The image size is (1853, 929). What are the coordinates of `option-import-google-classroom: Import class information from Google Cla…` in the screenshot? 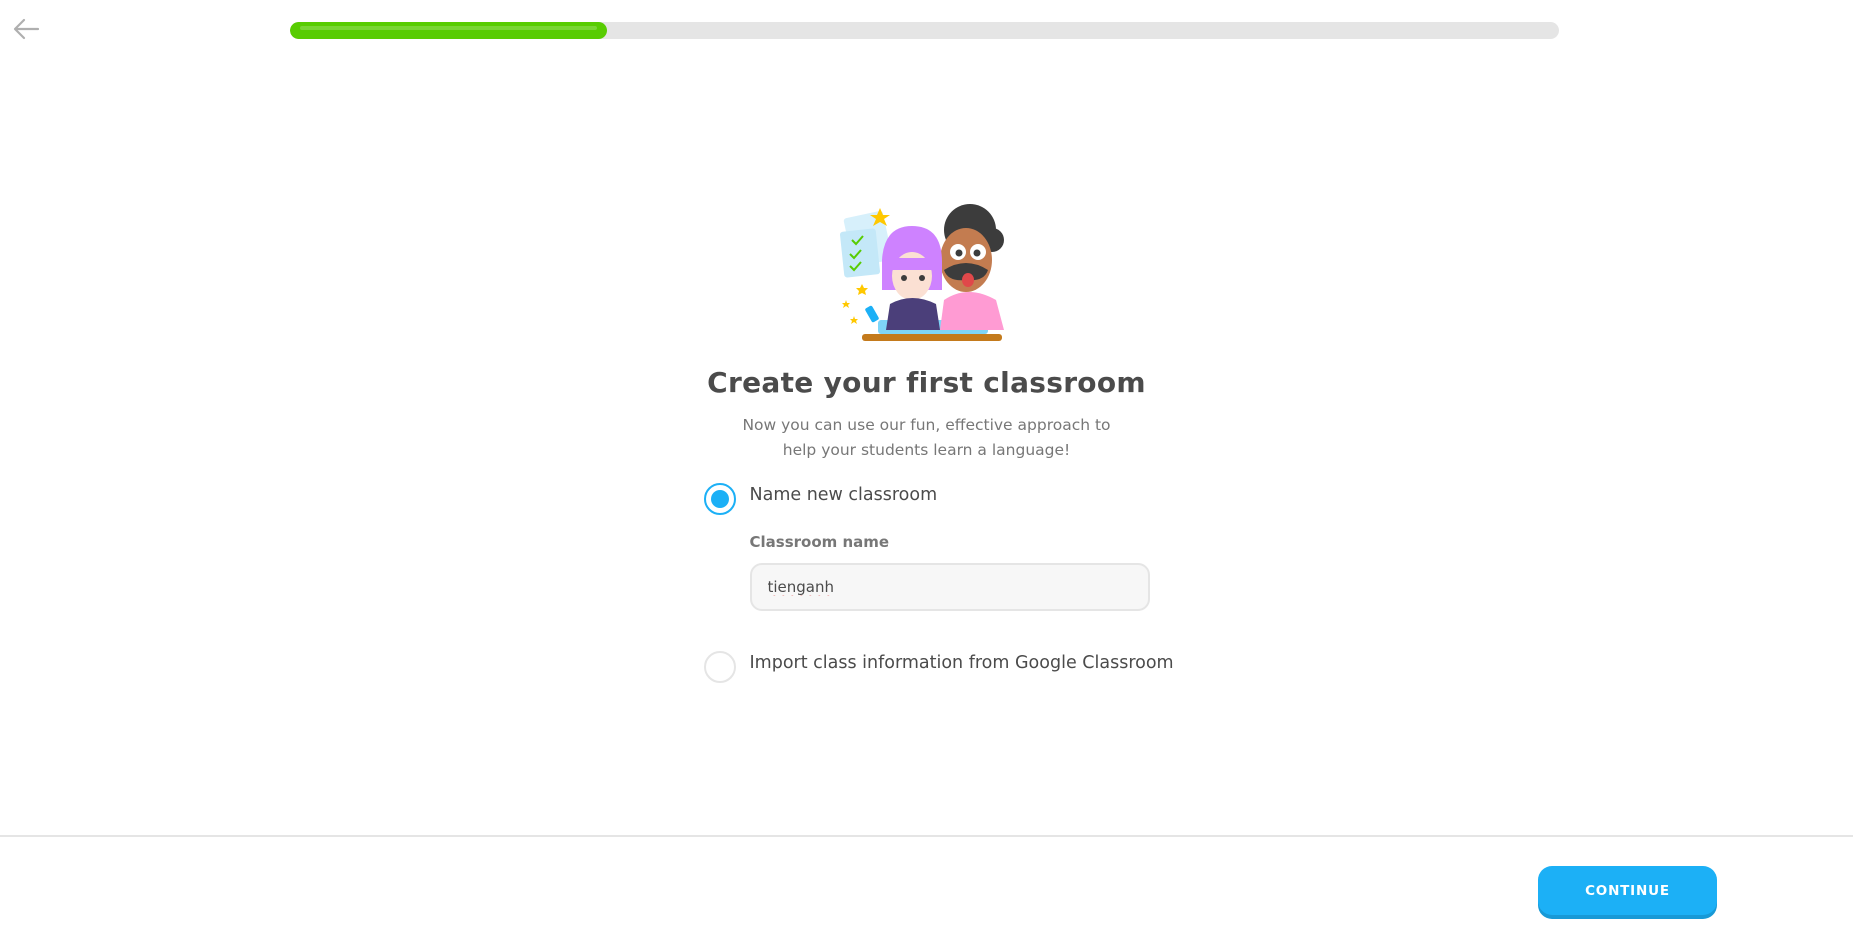 It's located at (938, 667).